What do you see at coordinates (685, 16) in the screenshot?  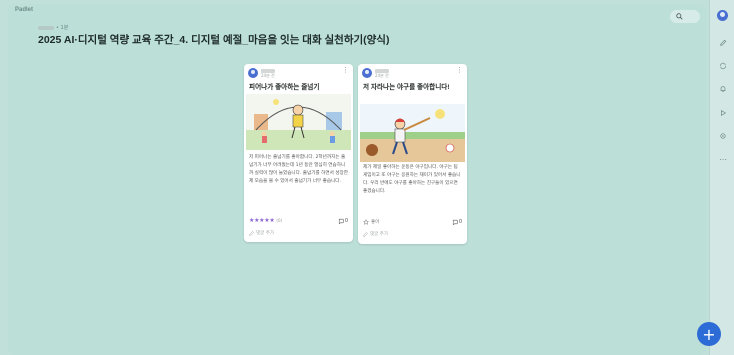 I see `search-button` at bounding box center [685, 16].